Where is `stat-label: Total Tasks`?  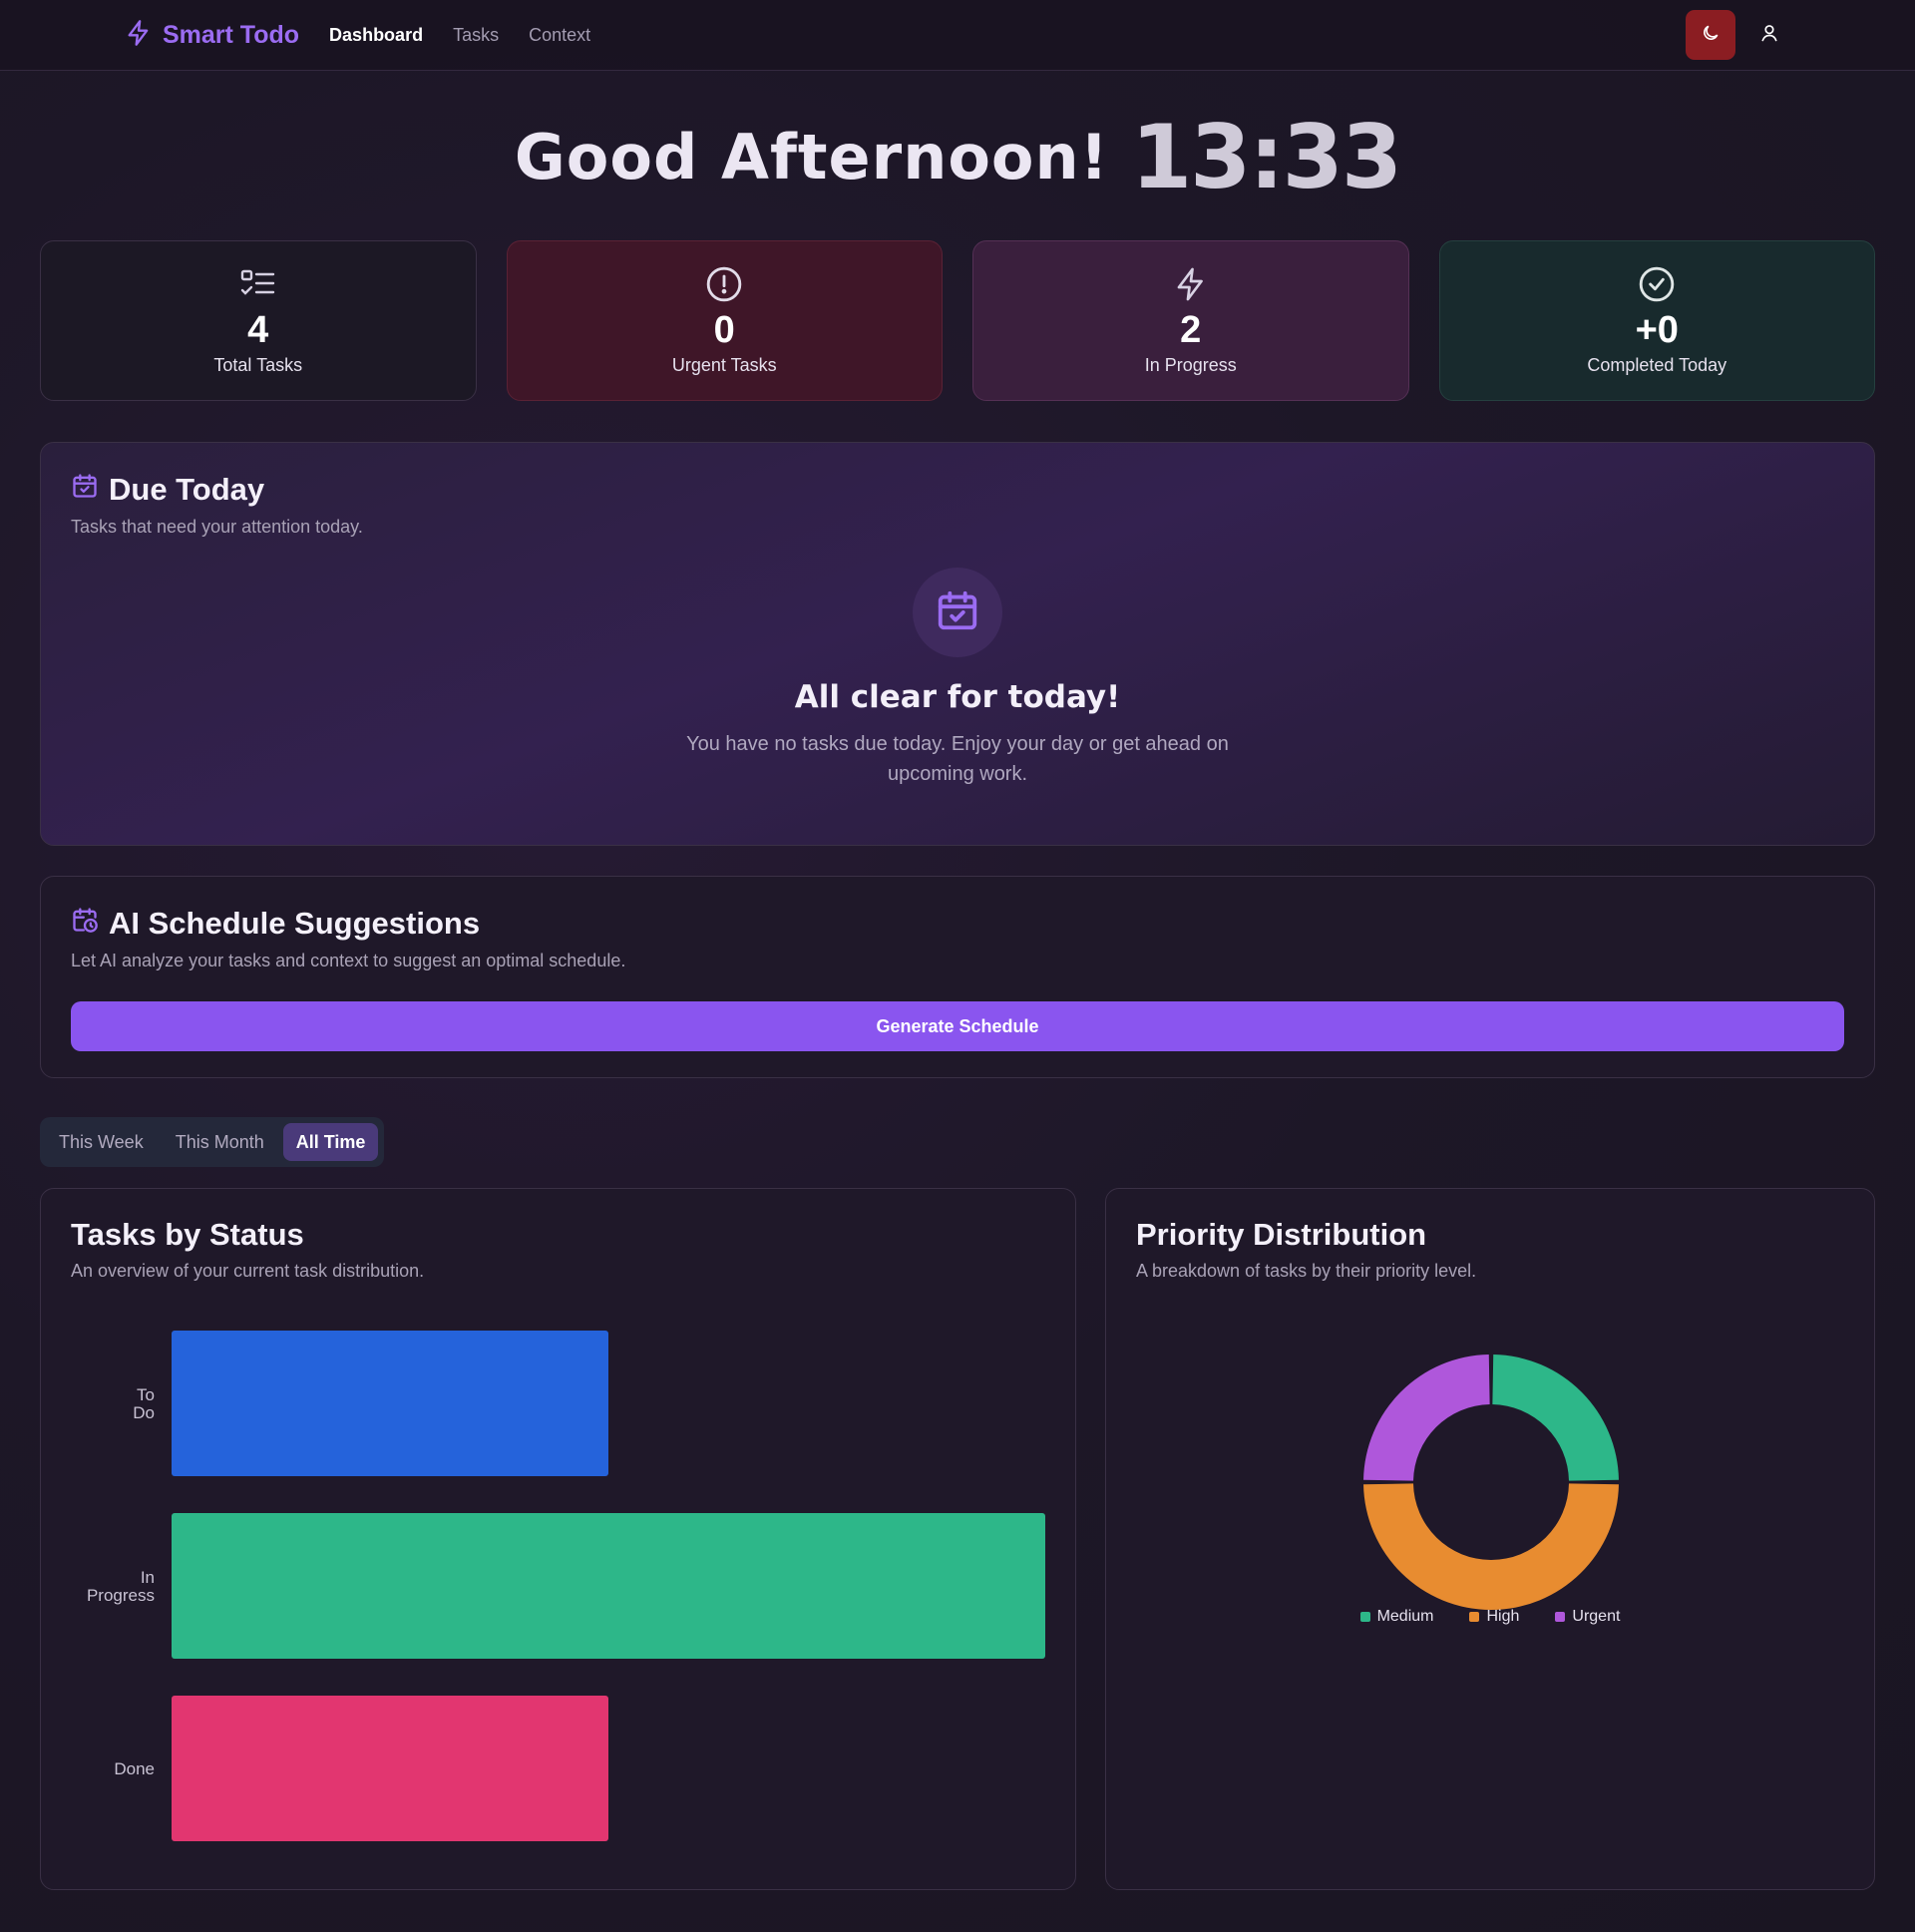 stat-label: Total Tasks is located at coordinates (258, 365).